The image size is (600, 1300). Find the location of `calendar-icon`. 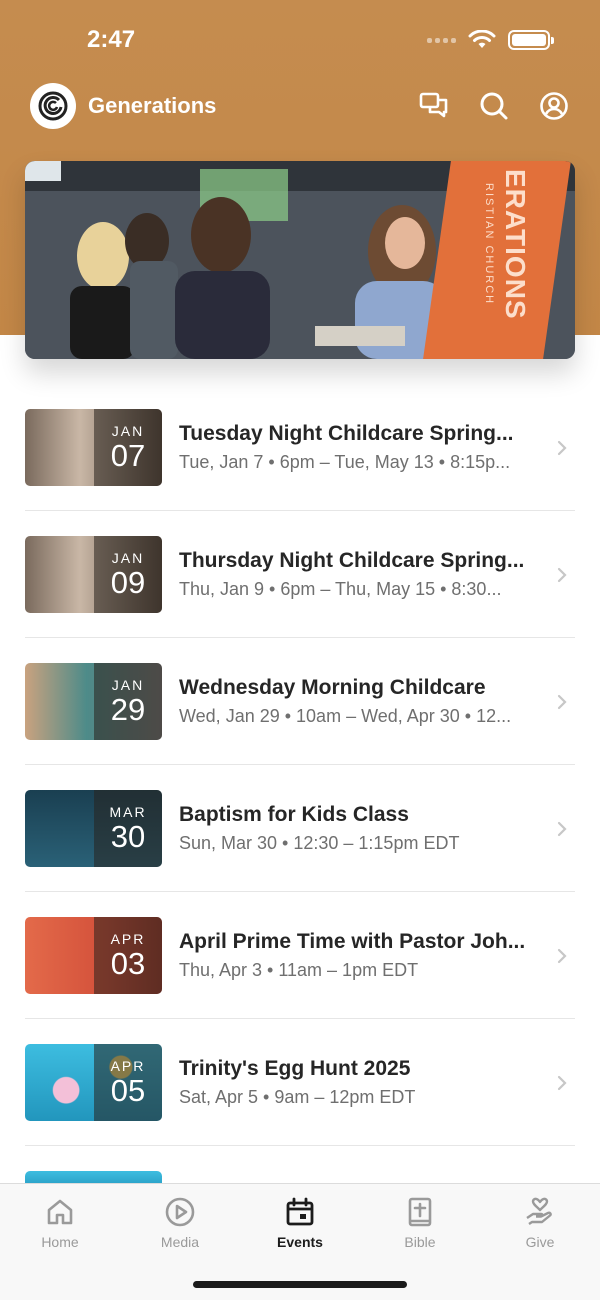

calendar-icon is located at coordinates (300, 1211).